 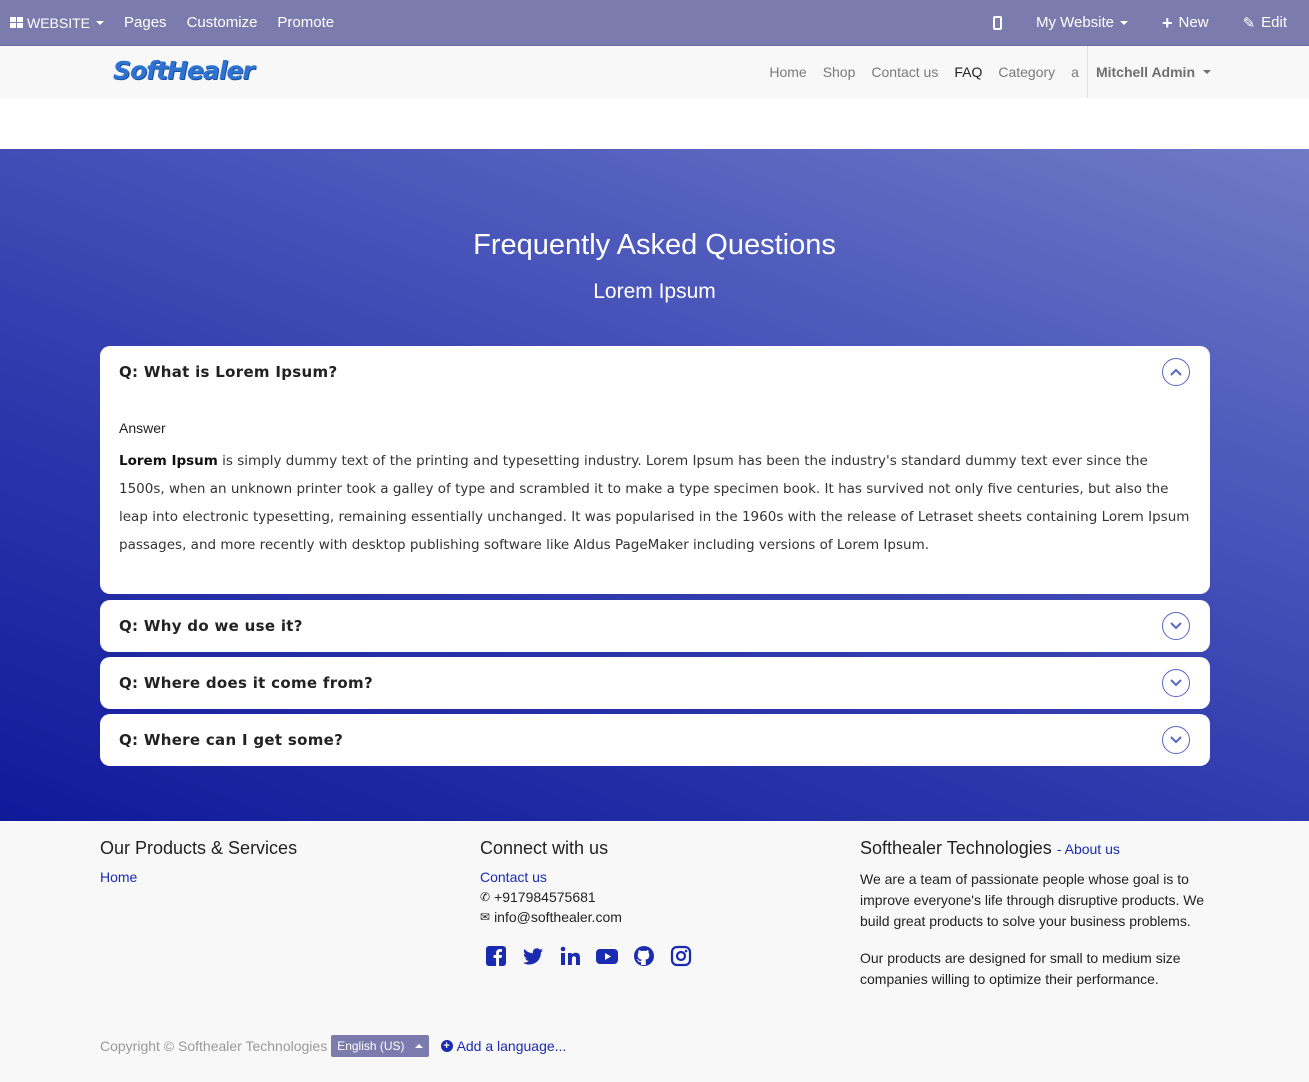 What do you see at coordinates (904, 72) in the screenshot?
I see `nav-contact-us: Contact us` at bounding box center [904, 72].